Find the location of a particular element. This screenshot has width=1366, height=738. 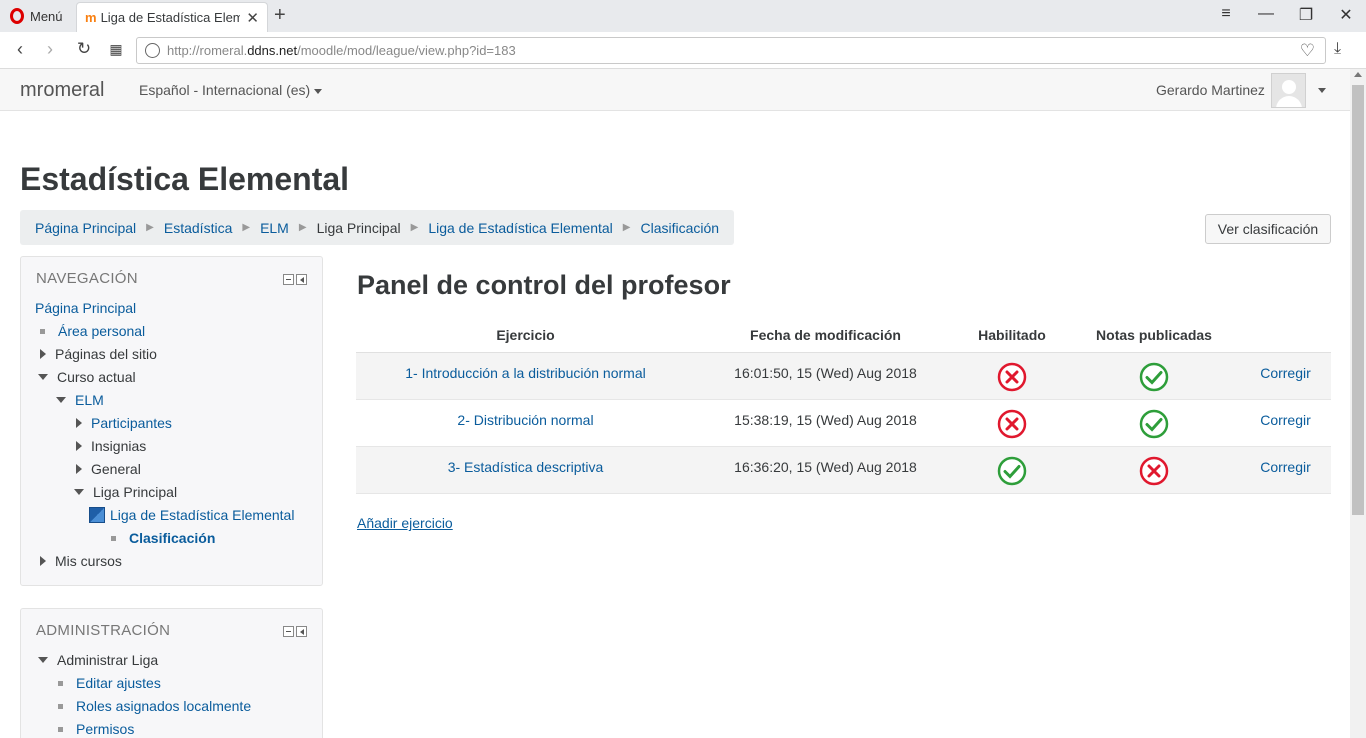

maximize-icon: ❐ is located at coordinates (1306, 15).